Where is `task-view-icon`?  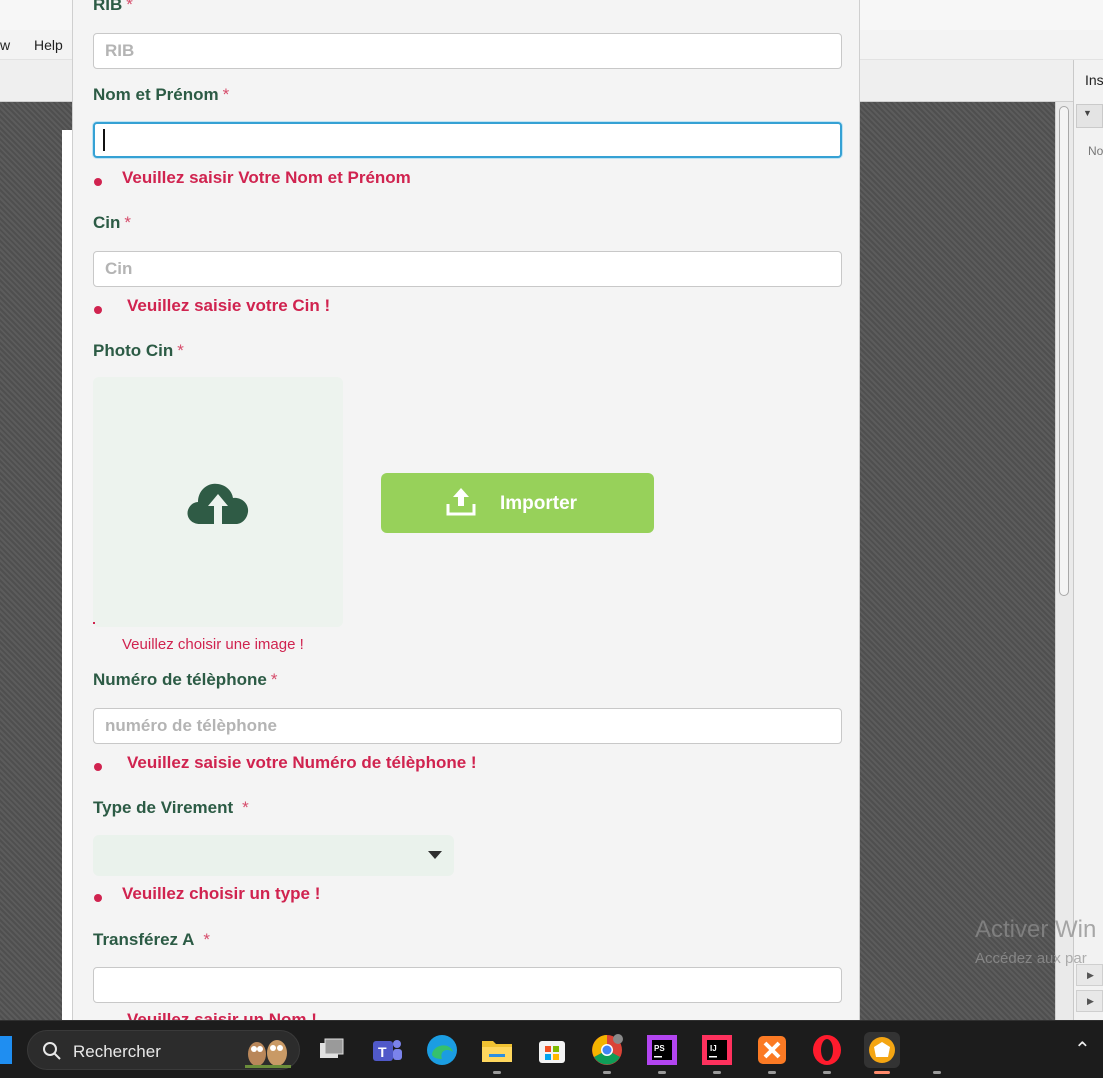
task-view-icon is located at coordinates (332, 1050).